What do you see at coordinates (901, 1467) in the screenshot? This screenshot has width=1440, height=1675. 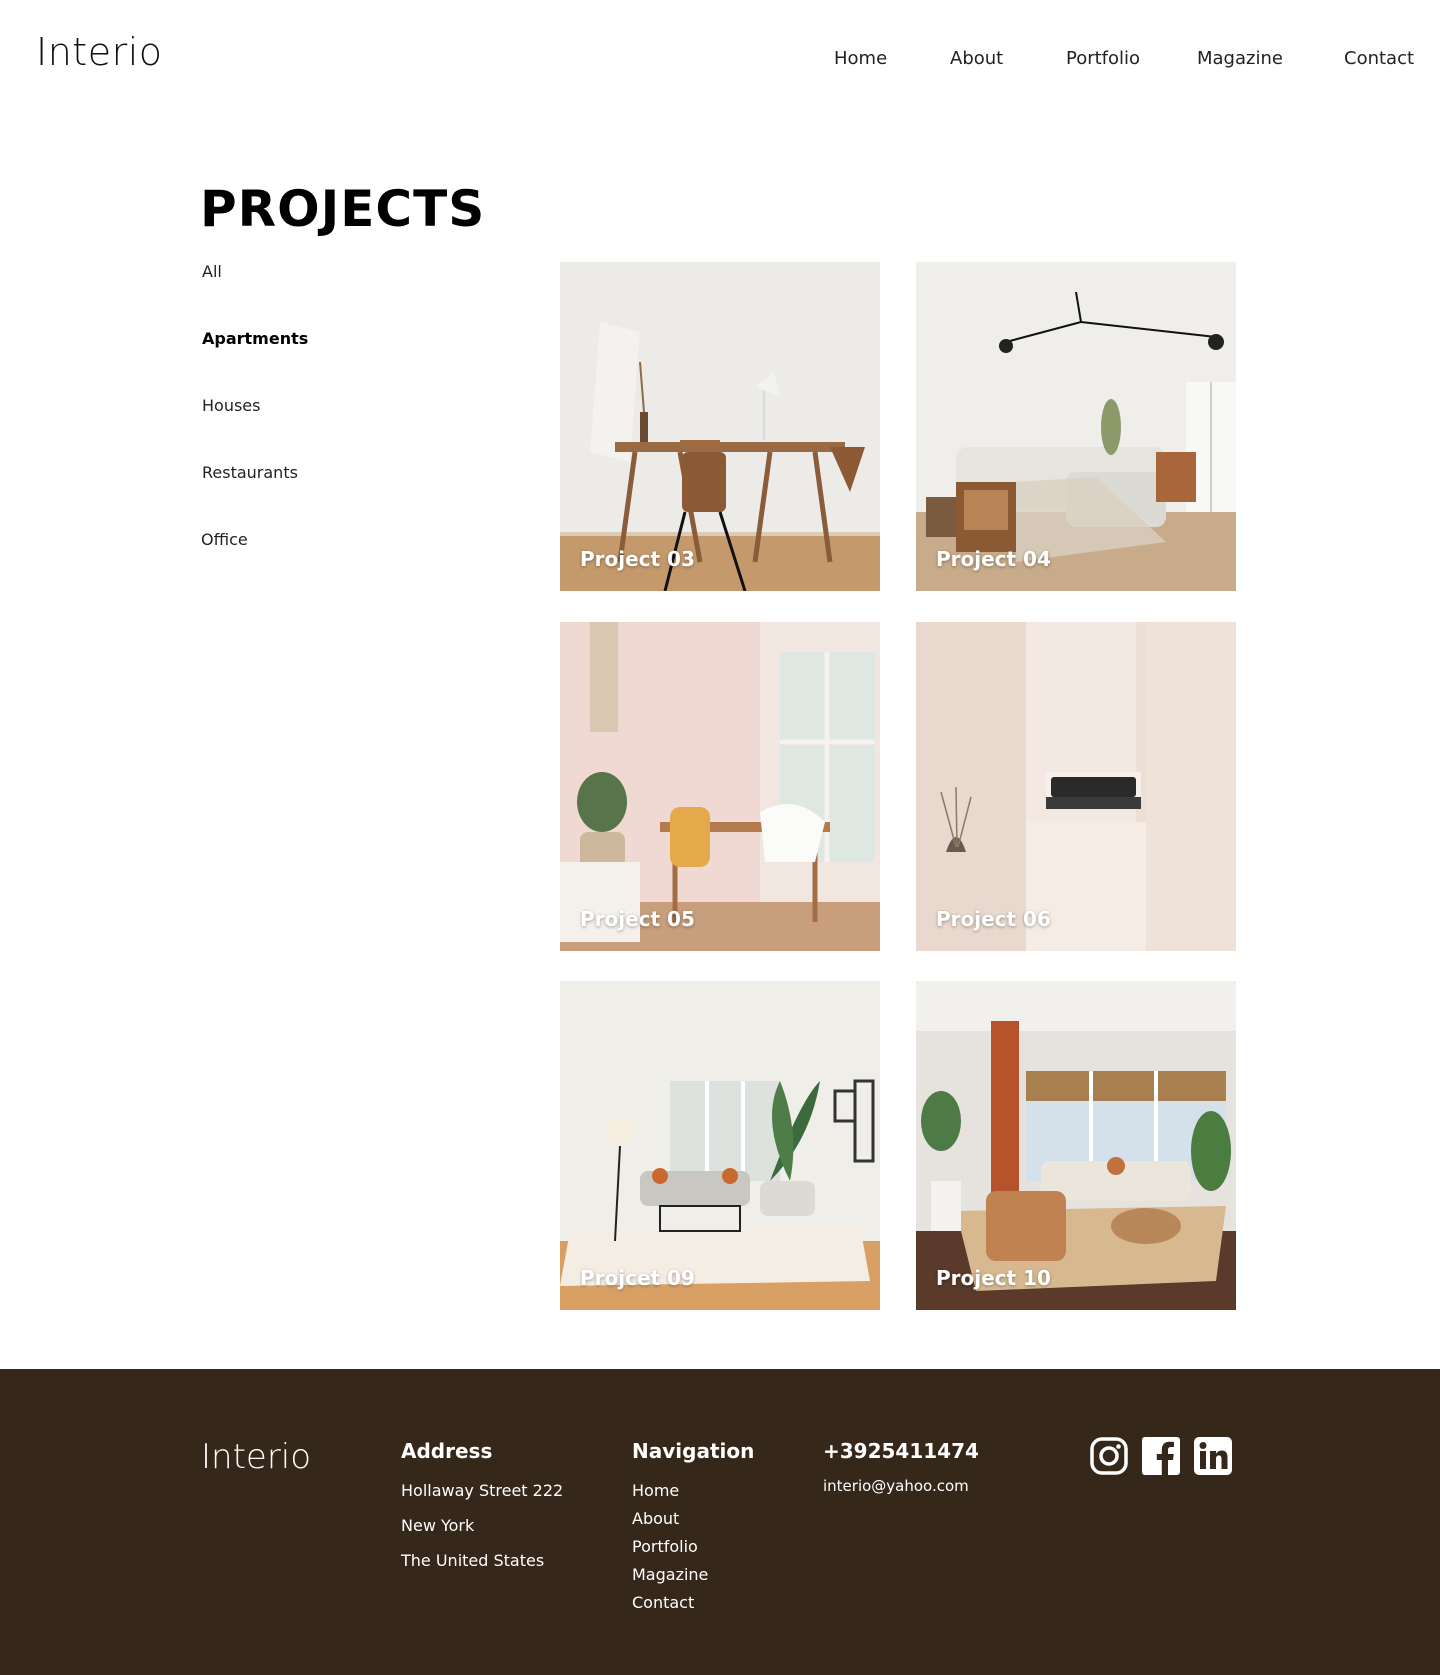 I see `footer-contact: +3925411474 interio@yahoo.com` at bounding box center [901, 1467].